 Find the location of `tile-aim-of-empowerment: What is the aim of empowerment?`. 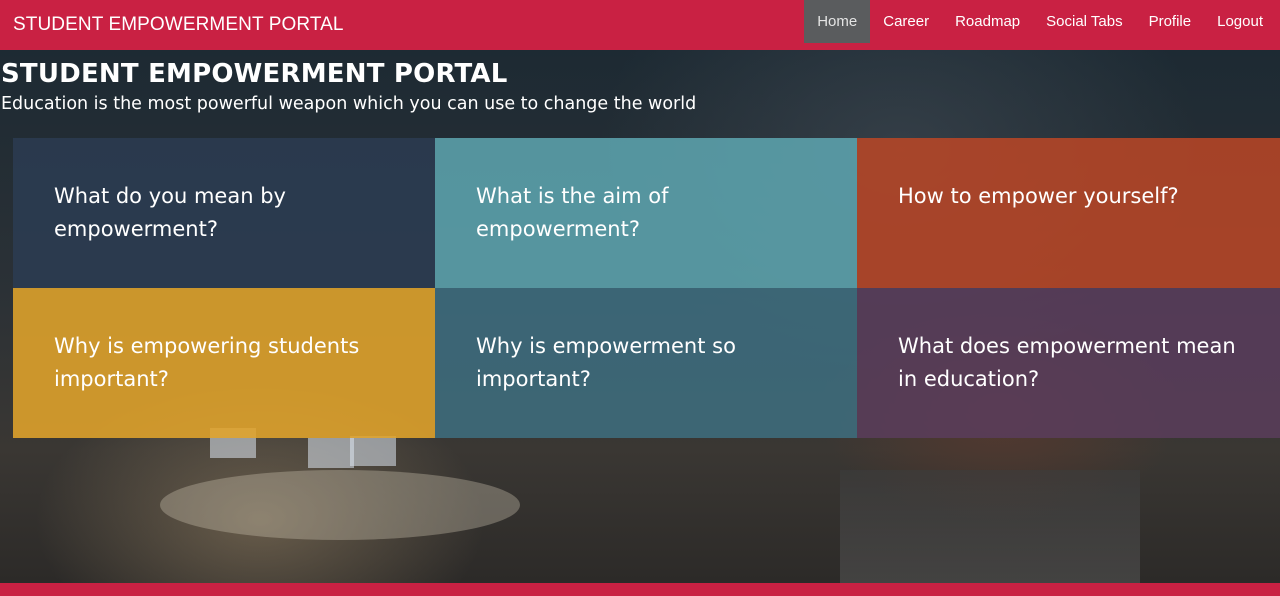

tile-aim-of-empowerment: What is the aim of empowerment? is located at coordinates (646, 213).